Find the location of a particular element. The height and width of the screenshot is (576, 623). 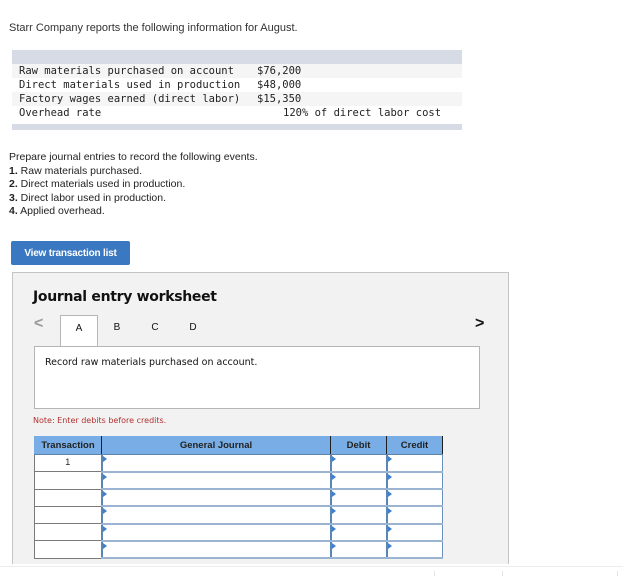

instruction-item: 4. Applied overhead. is located at coordinates (133, 212).